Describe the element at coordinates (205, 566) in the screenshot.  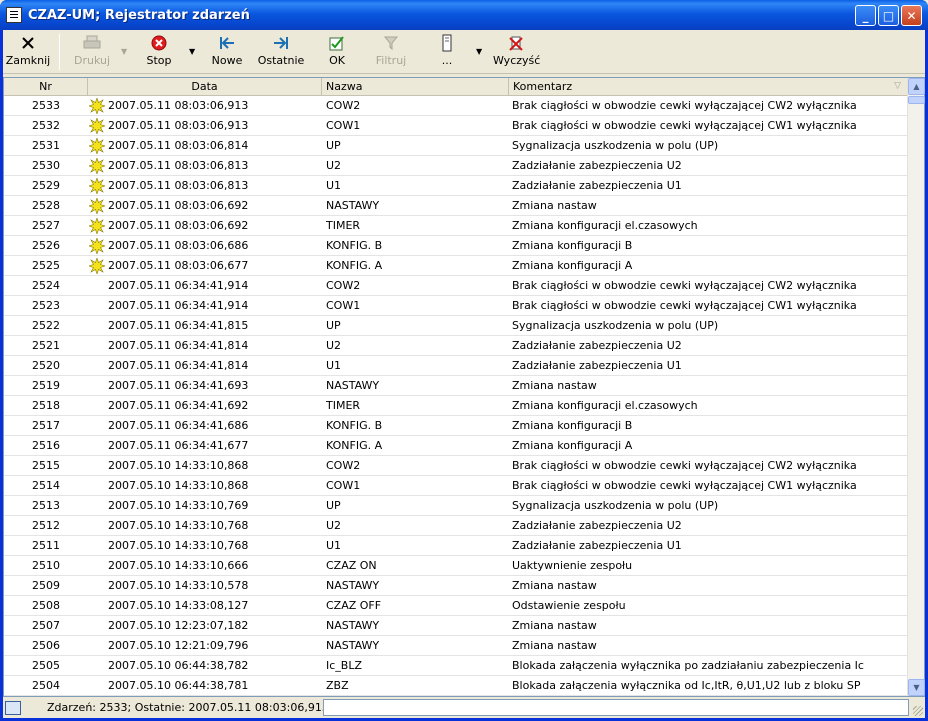
I see `cell-data: 2007.05.10 14:33:10,666` at that location.